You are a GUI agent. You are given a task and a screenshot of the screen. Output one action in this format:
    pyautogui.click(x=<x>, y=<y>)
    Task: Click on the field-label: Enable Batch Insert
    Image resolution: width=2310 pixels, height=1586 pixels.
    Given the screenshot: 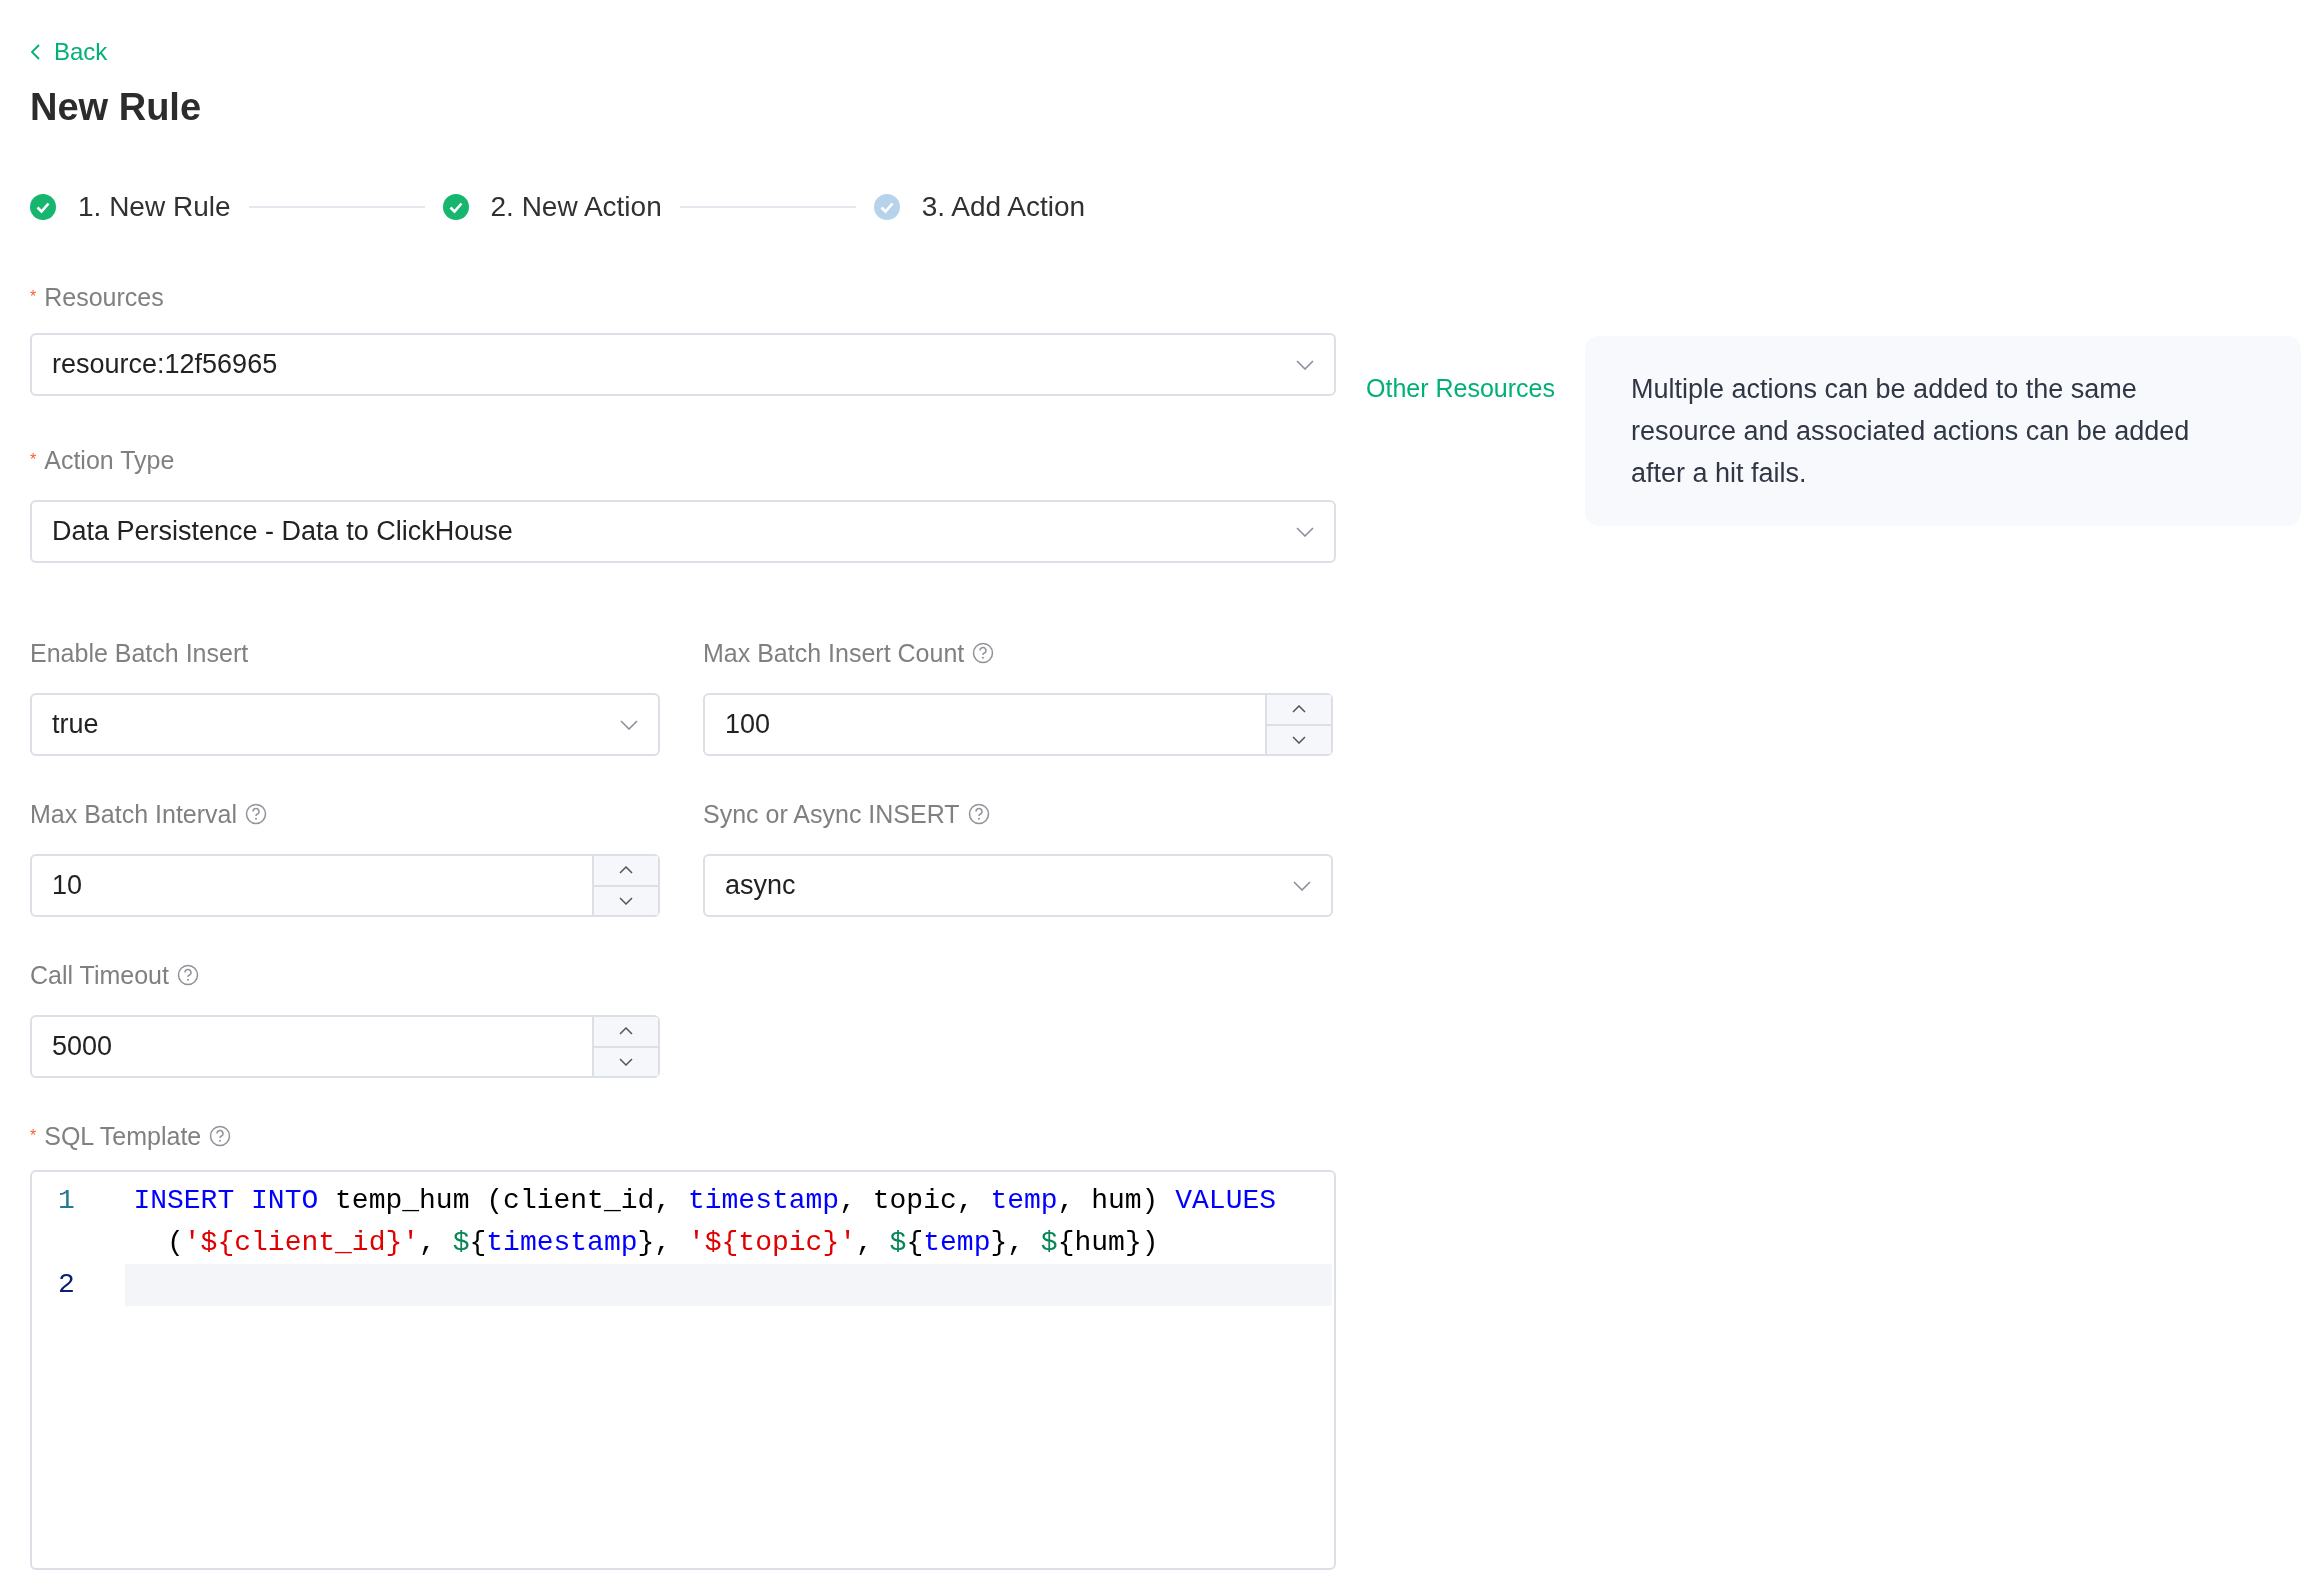 What is the action you would take?
    pyautogui.click(x=139, y=653)
    